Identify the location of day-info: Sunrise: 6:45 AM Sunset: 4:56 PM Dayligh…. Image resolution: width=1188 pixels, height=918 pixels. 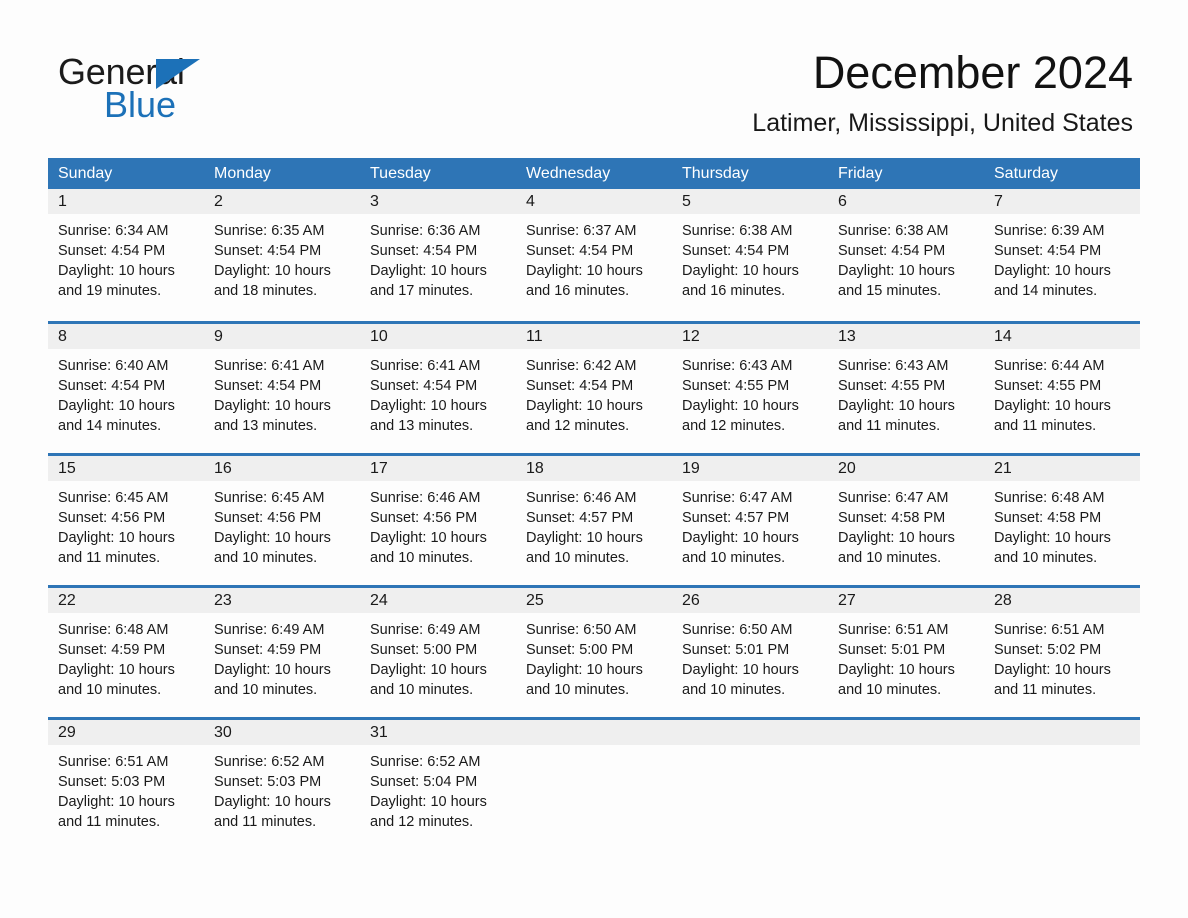
(282, 524).